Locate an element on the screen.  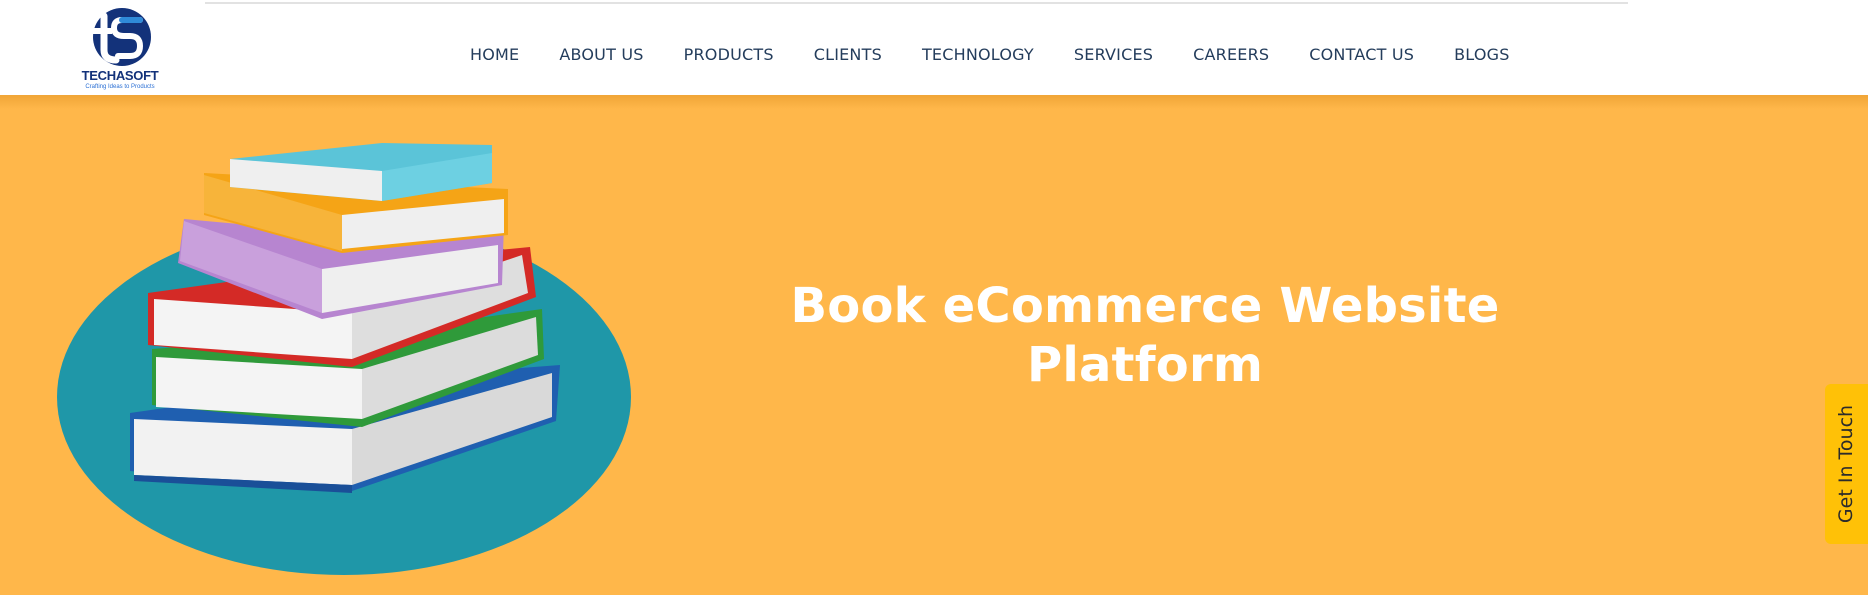
nav-careers: CAREERS is located at coordinates (1231, 48).